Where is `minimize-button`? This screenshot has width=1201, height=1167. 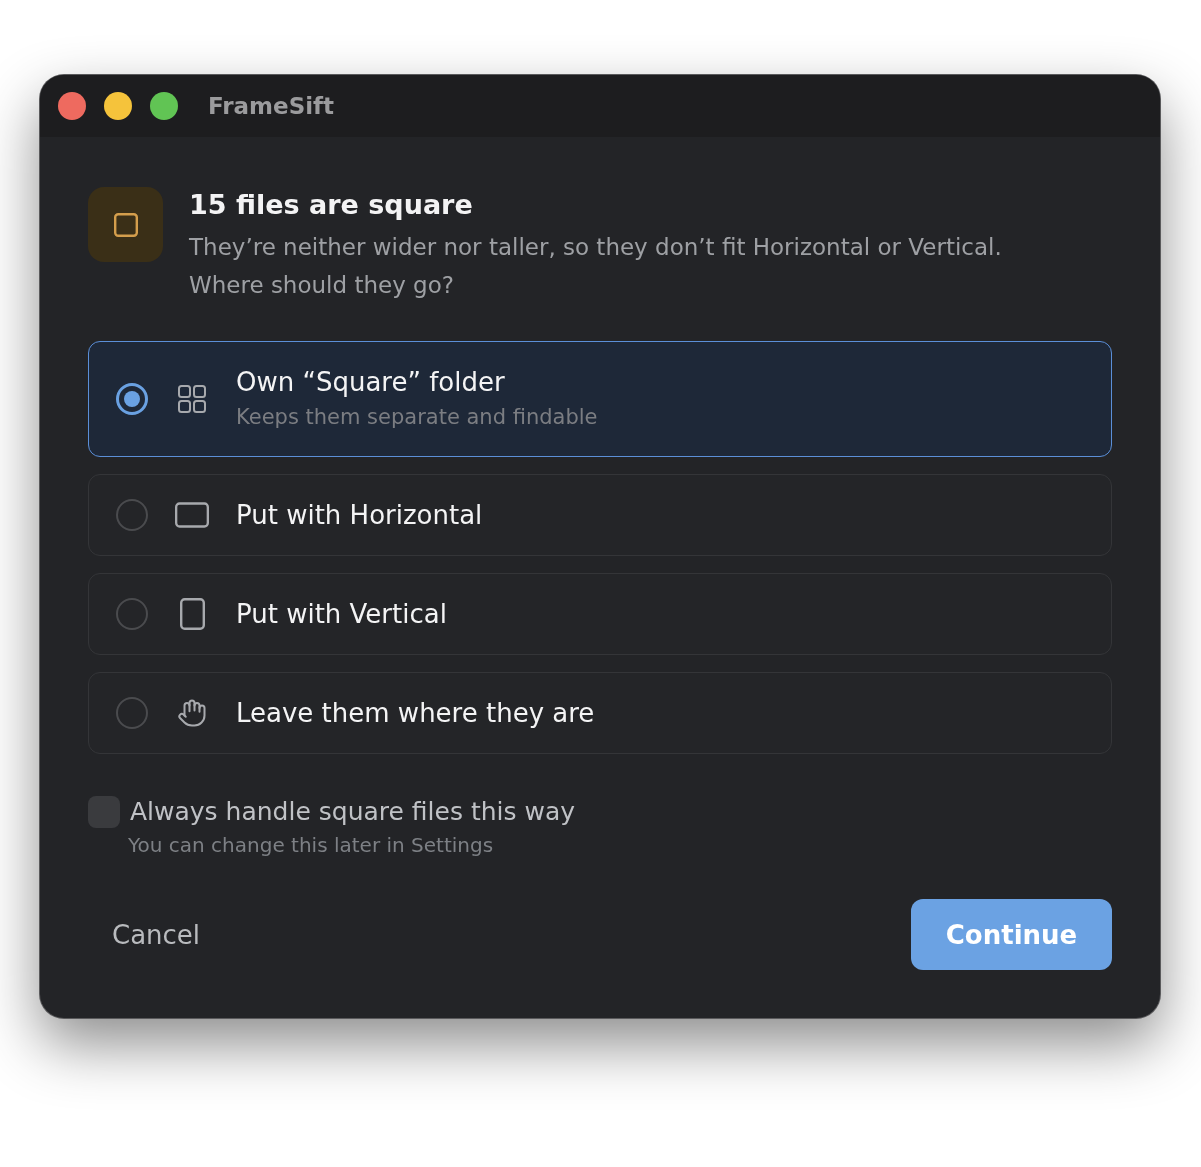 minimize-button is located at coordinates (118, 106).